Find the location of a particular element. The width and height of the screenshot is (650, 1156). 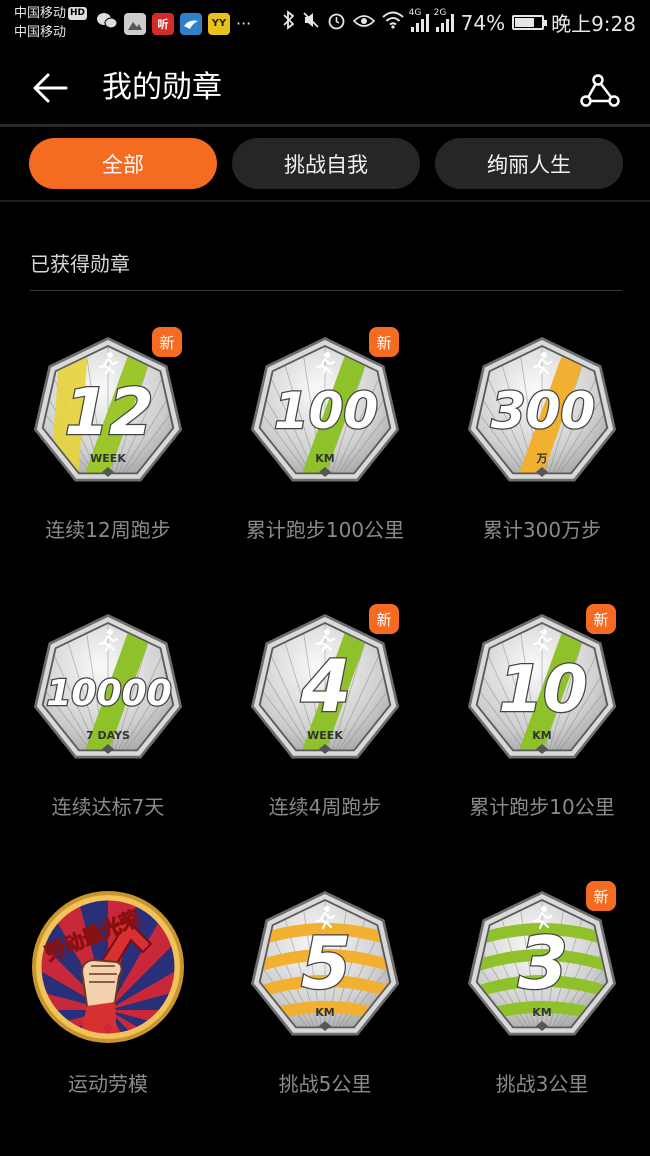

medal-label: 连续12周跑步 is located at coordinates (108, 530).